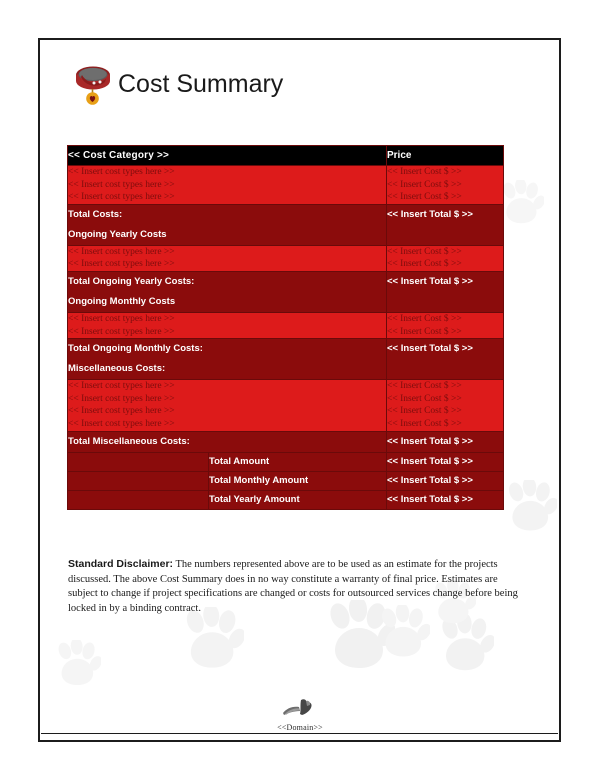 The image size is (600, 776). What do you see at coordinates (227, 441) in the screenshot?
I see `total-labels: Total Miscellaneous Costs:` at bounding box center [227, 441].